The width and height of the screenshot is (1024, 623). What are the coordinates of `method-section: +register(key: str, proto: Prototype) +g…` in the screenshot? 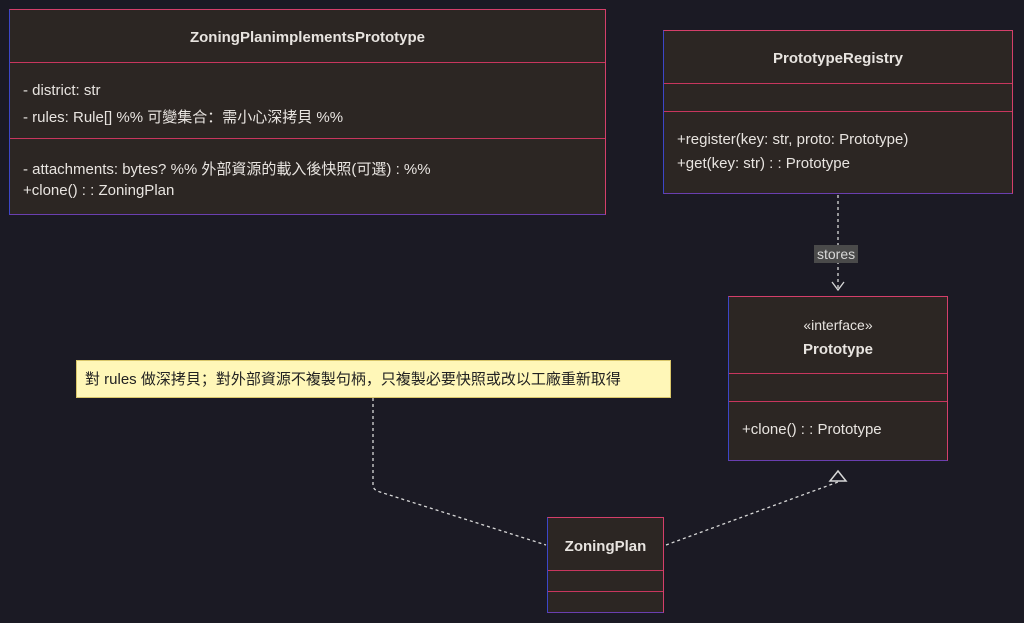 It's located at (838, 141).